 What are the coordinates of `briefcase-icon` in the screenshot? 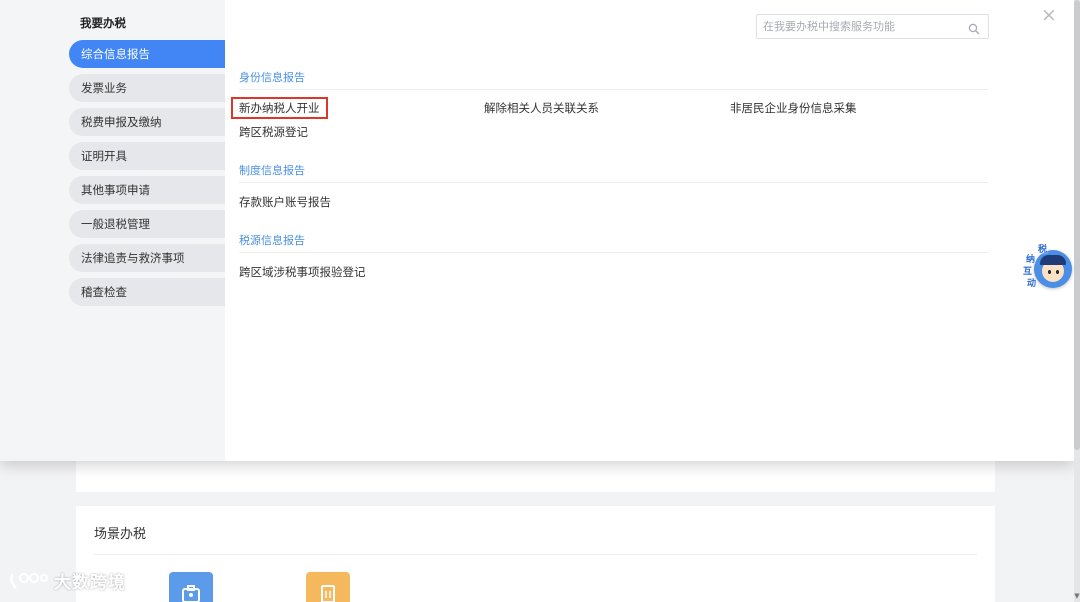 It's located at (191, 587).